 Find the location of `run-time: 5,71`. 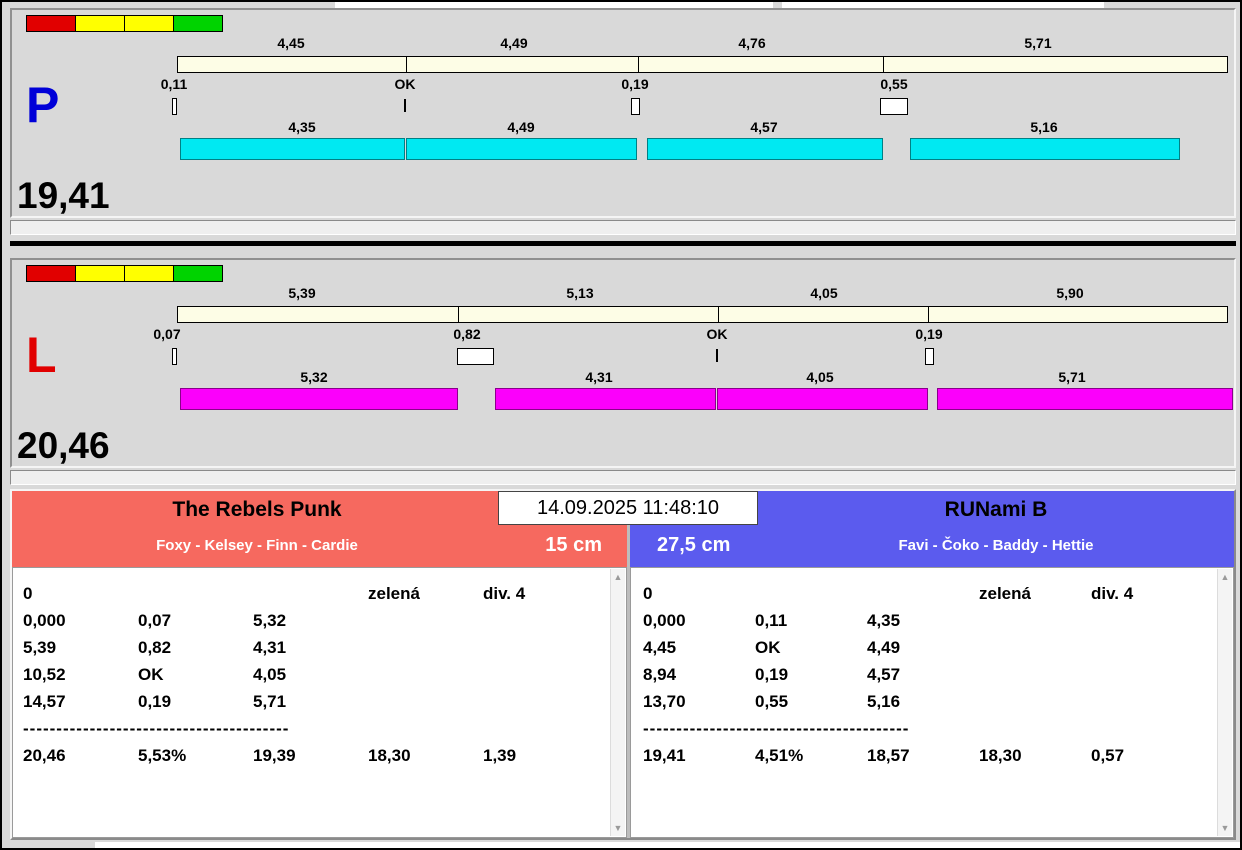

run-time: 5,71 is located at coordinates (270, 701).